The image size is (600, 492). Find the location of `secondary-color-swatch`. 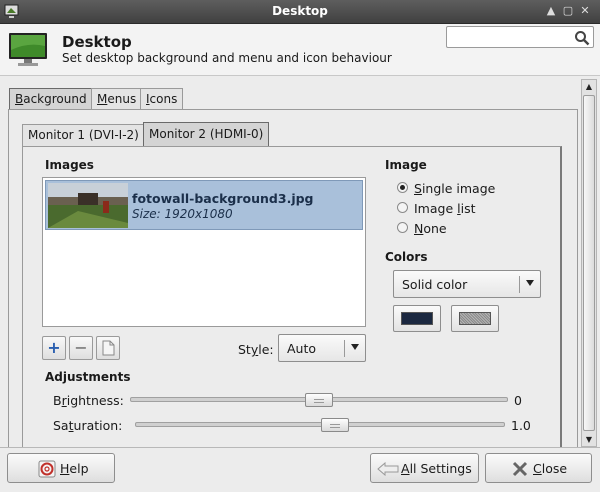

secondary-color-swatch is located at coordinates (475, 318).